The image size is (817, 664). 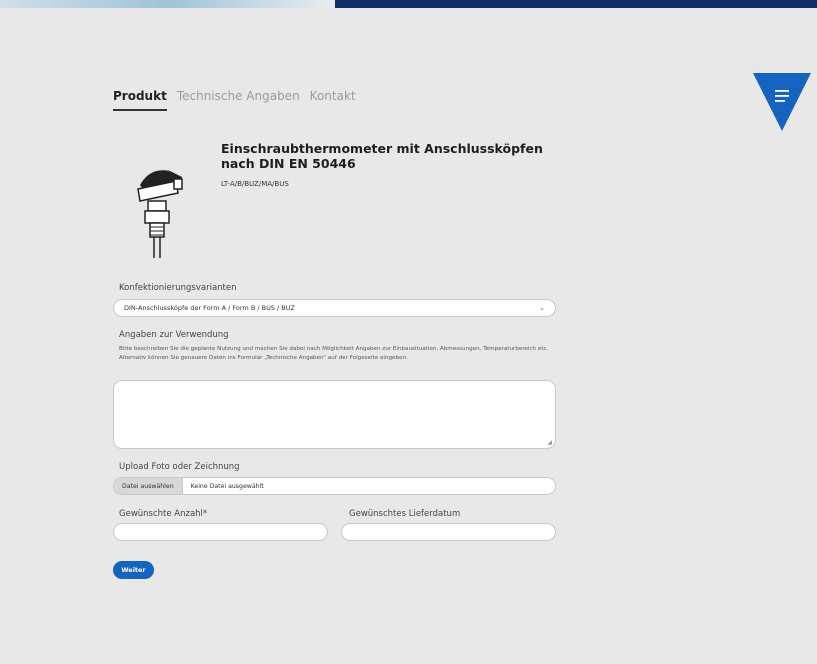 I want to click on usage-textarea: ◢, so click(x=334, y=414).